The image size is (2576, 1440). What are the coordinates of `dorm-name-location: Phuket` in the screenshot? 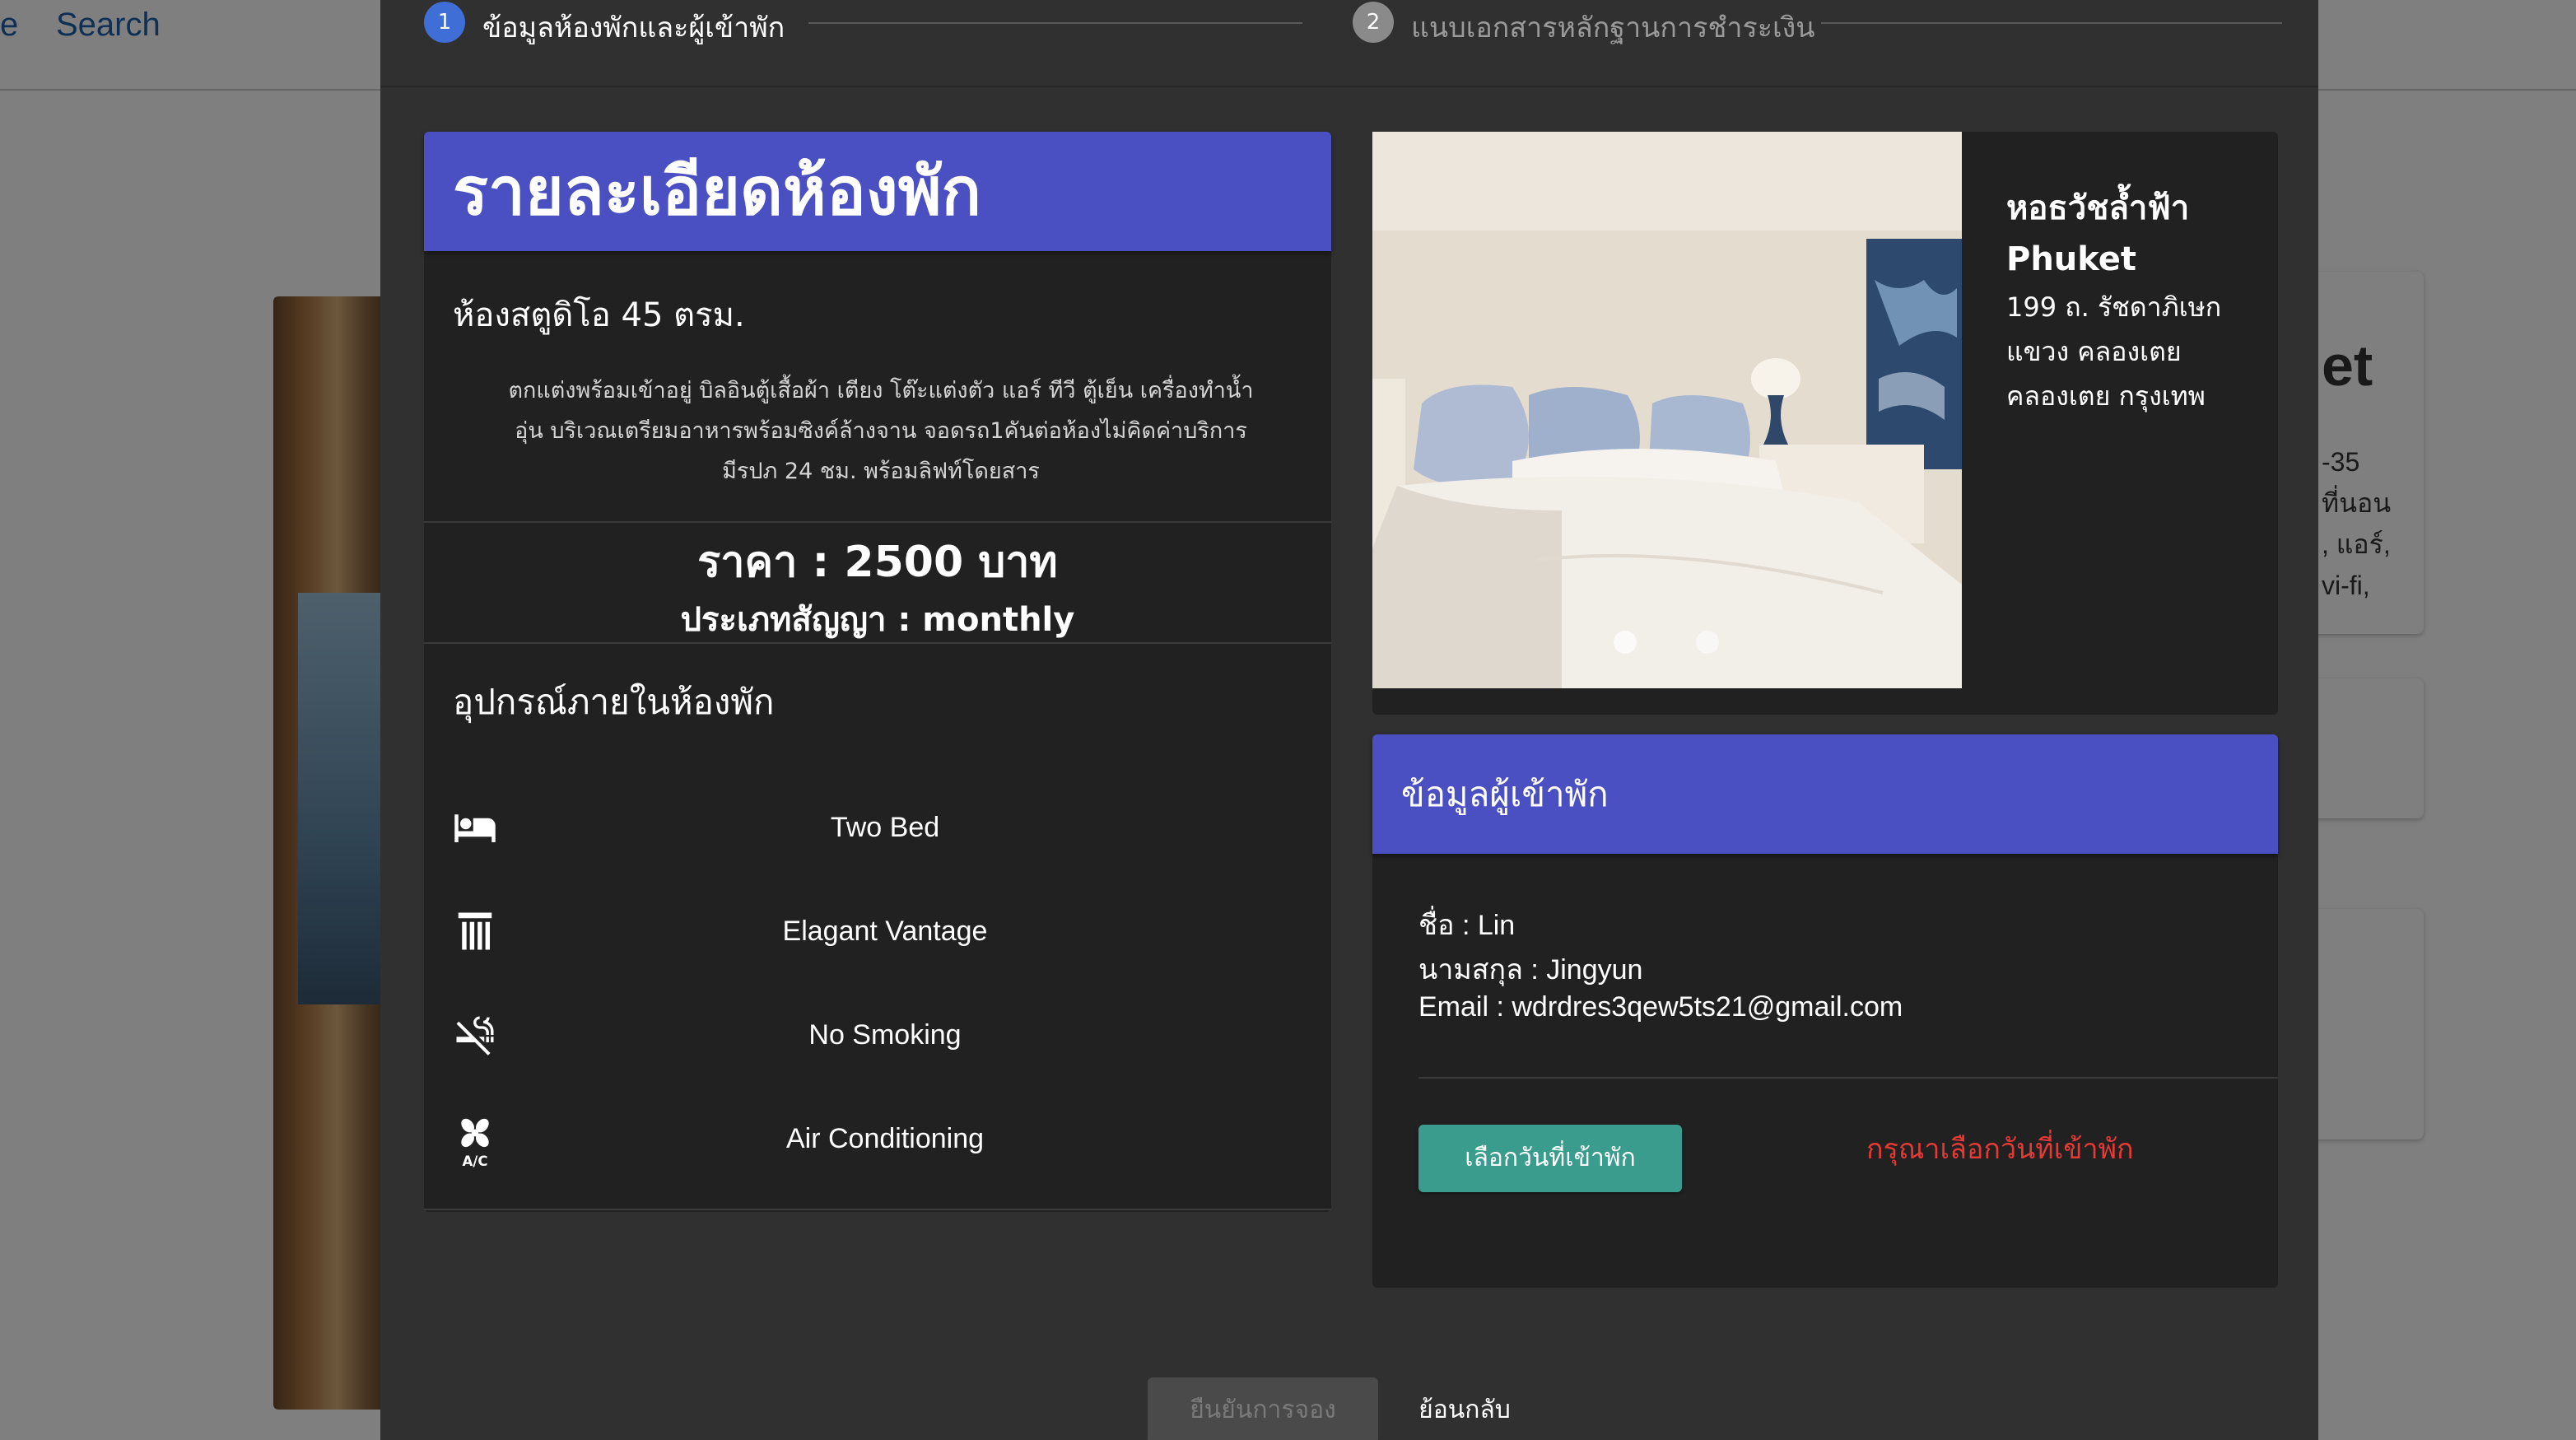 It's located at (2071, 259).